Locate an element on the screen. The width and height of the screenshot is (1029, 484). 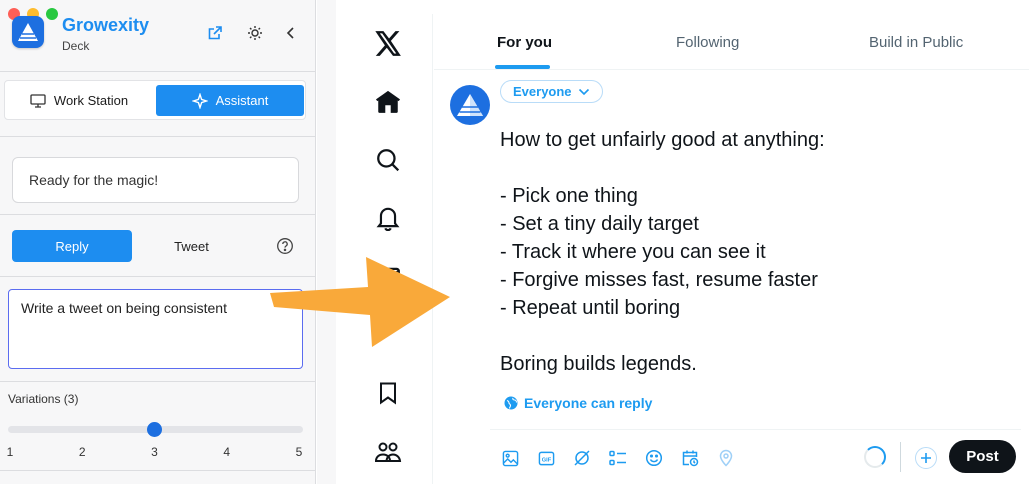
work-station-tab: Work Station is located at coordinates (79, 100).